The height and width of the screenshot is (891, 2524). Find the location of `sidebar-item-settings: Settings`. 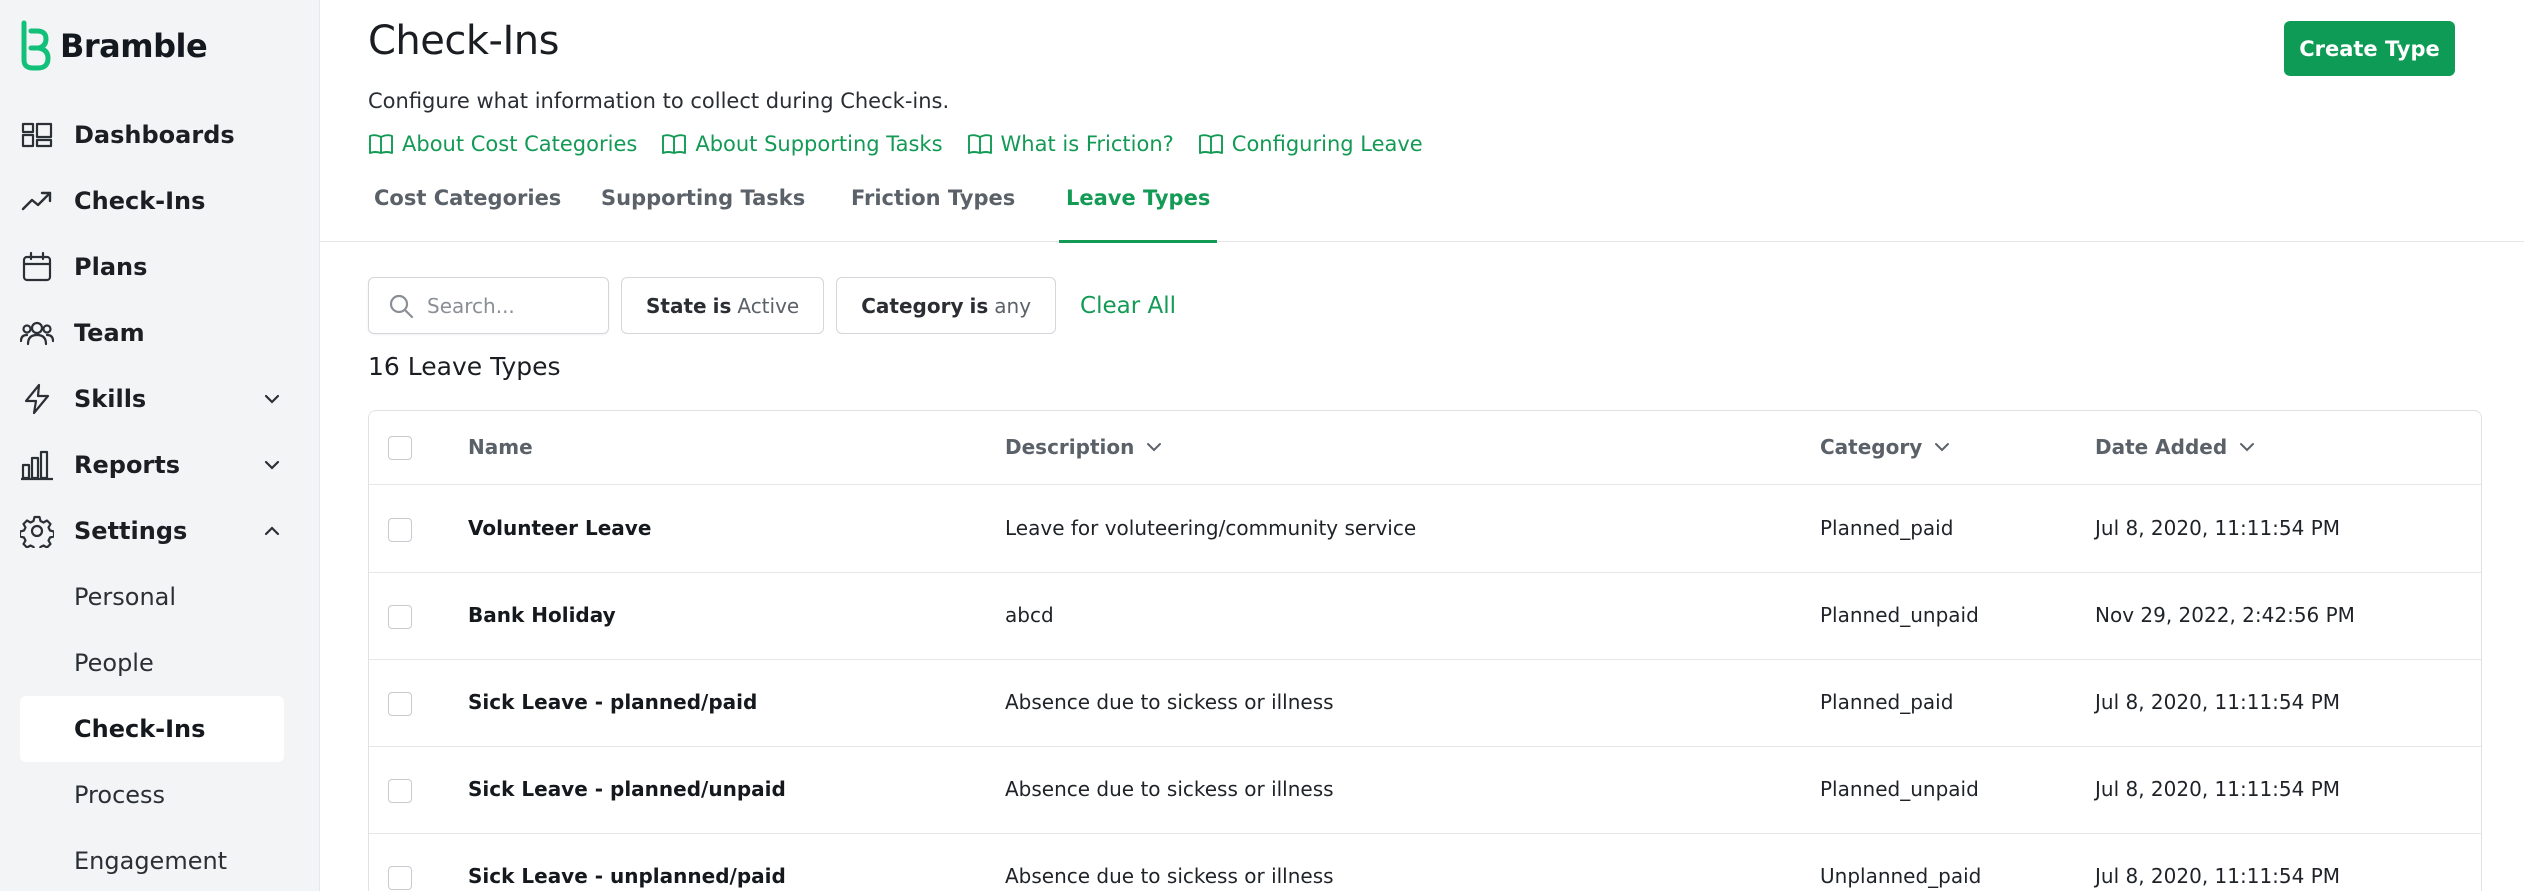

sidebar-item-settings: Settings is located at coordinates (160, 531).